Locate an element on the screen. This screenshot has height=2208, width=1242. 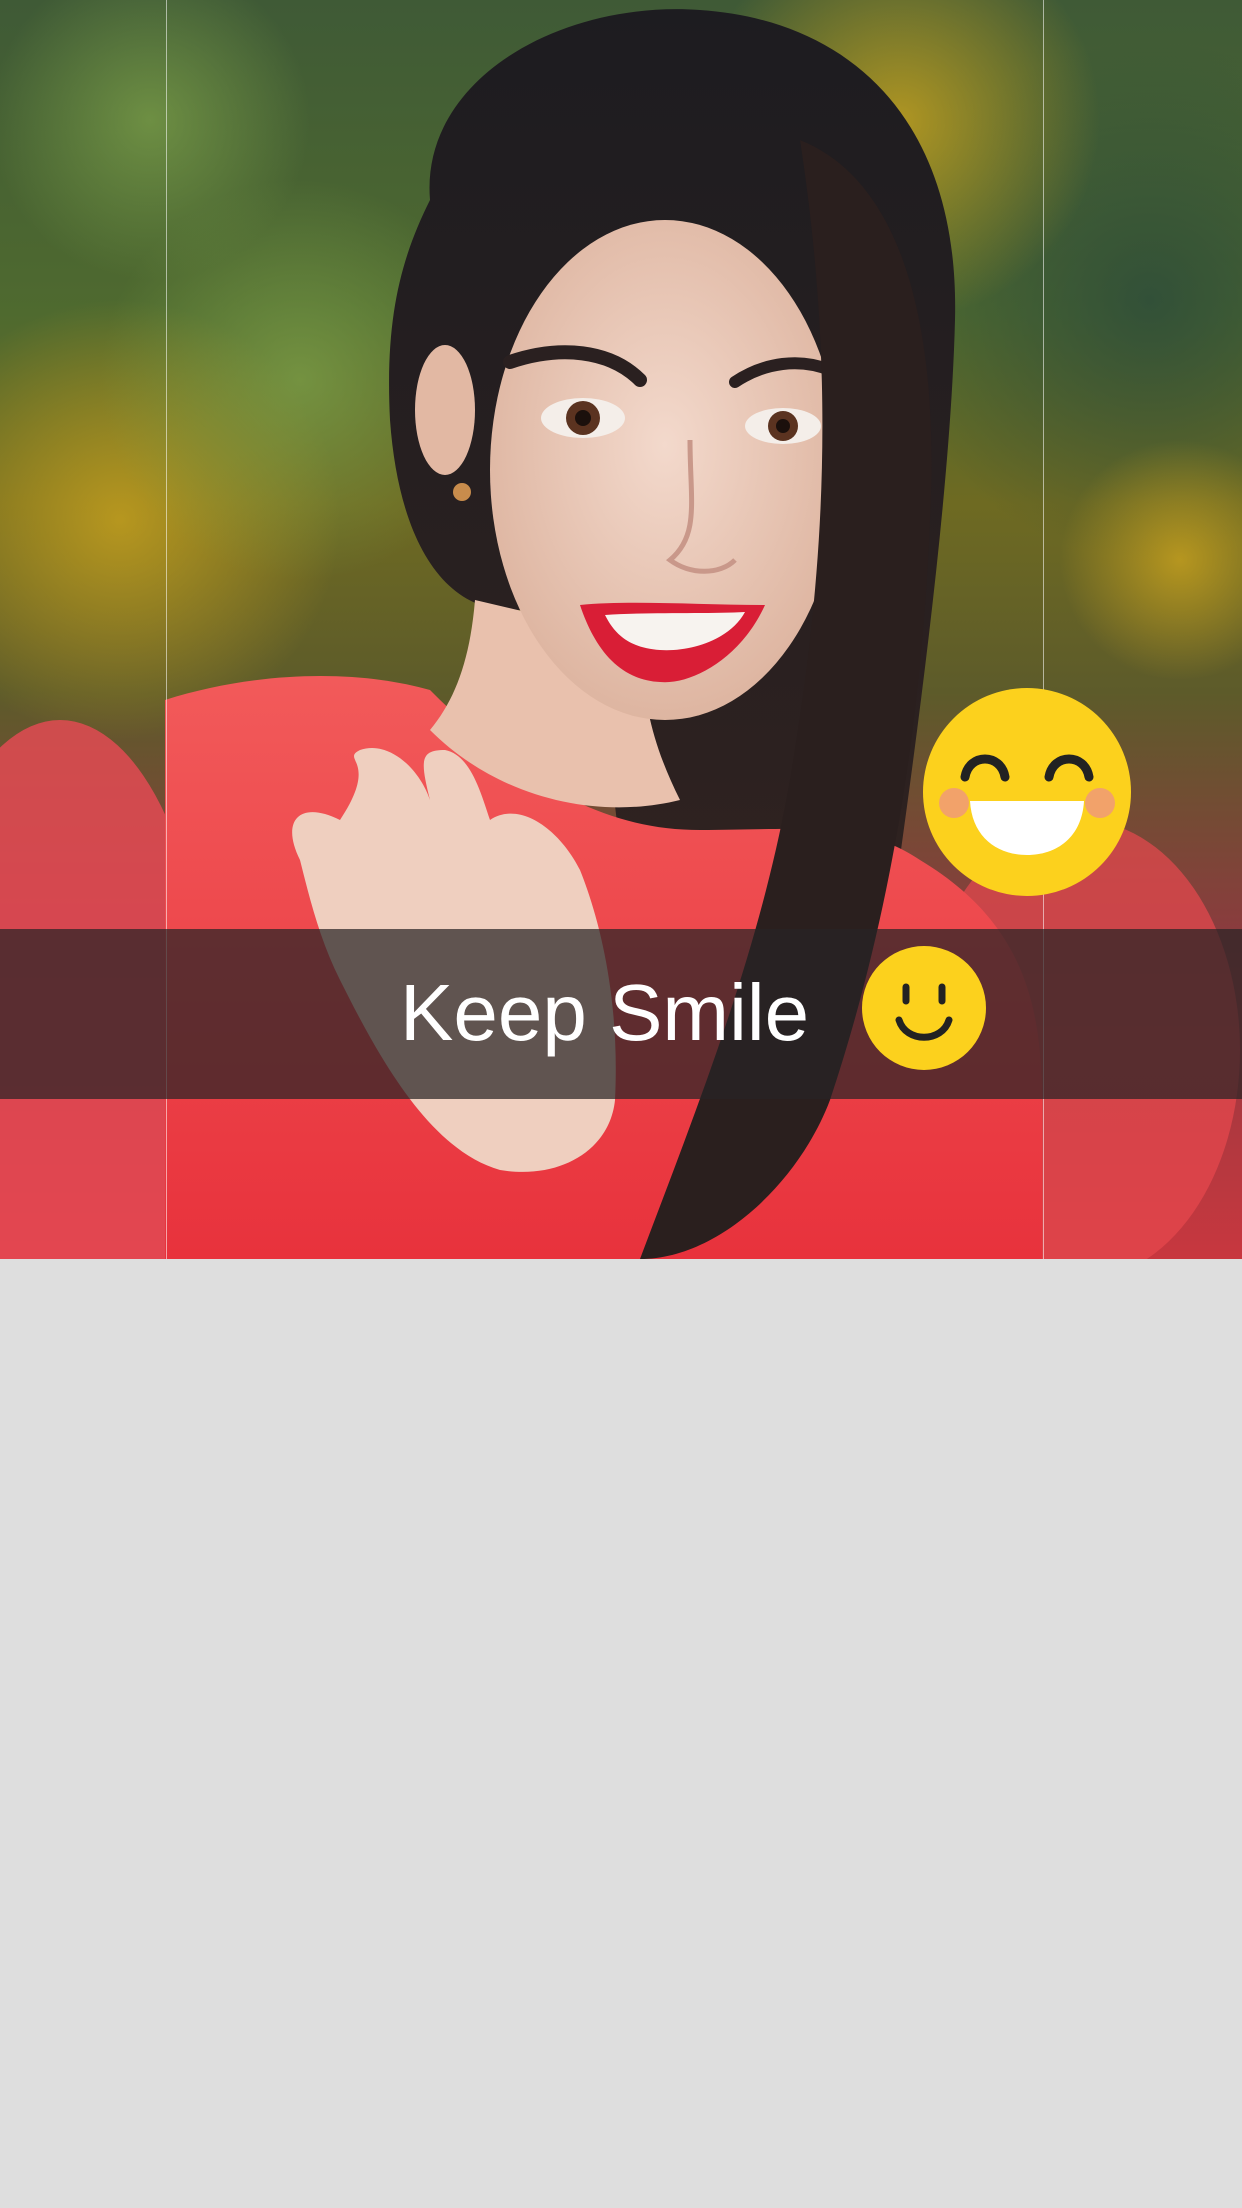
smile-emoji-icon is located at coordinates (924, 1008).